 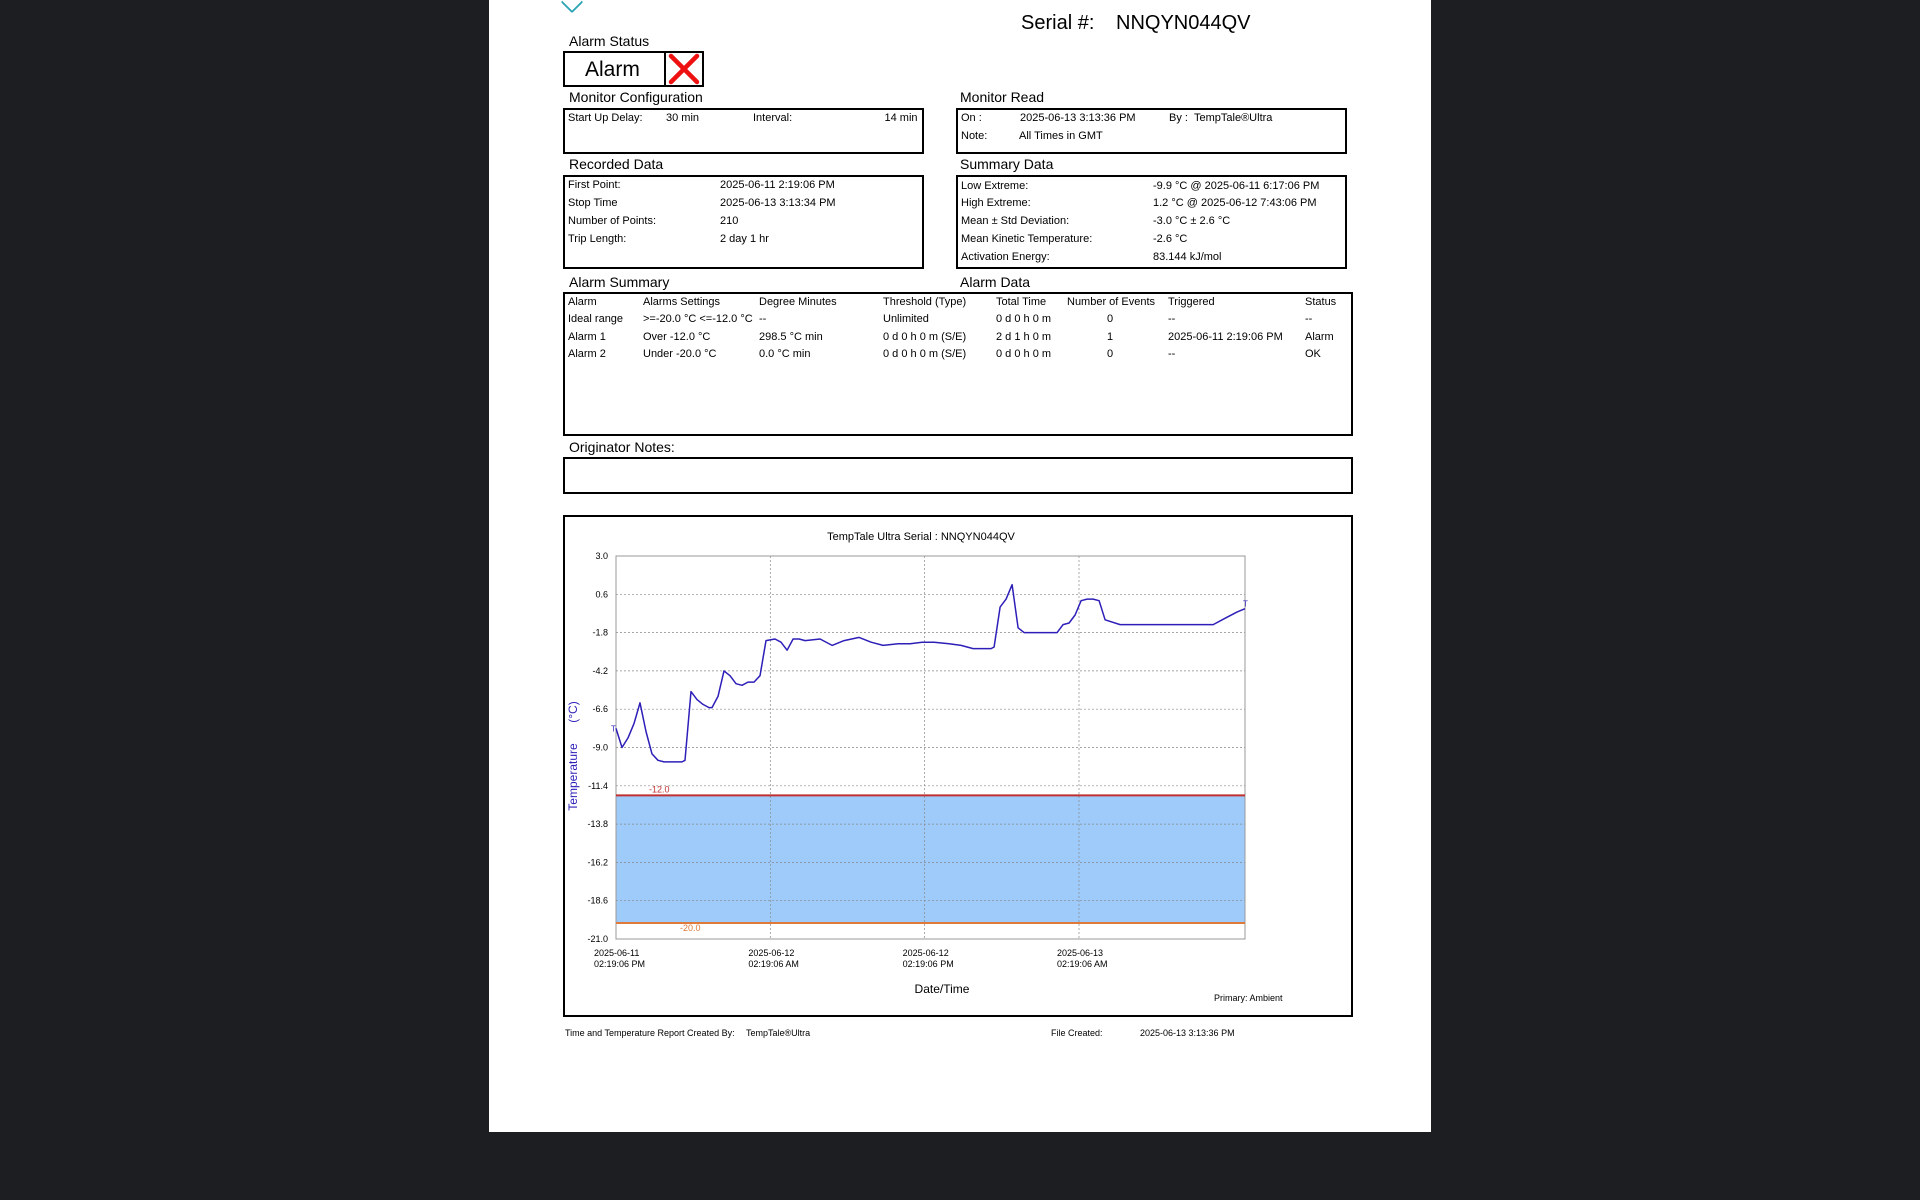 I want to click on alarm-col-header: Alarms Settings, so click(x=682, y=302).